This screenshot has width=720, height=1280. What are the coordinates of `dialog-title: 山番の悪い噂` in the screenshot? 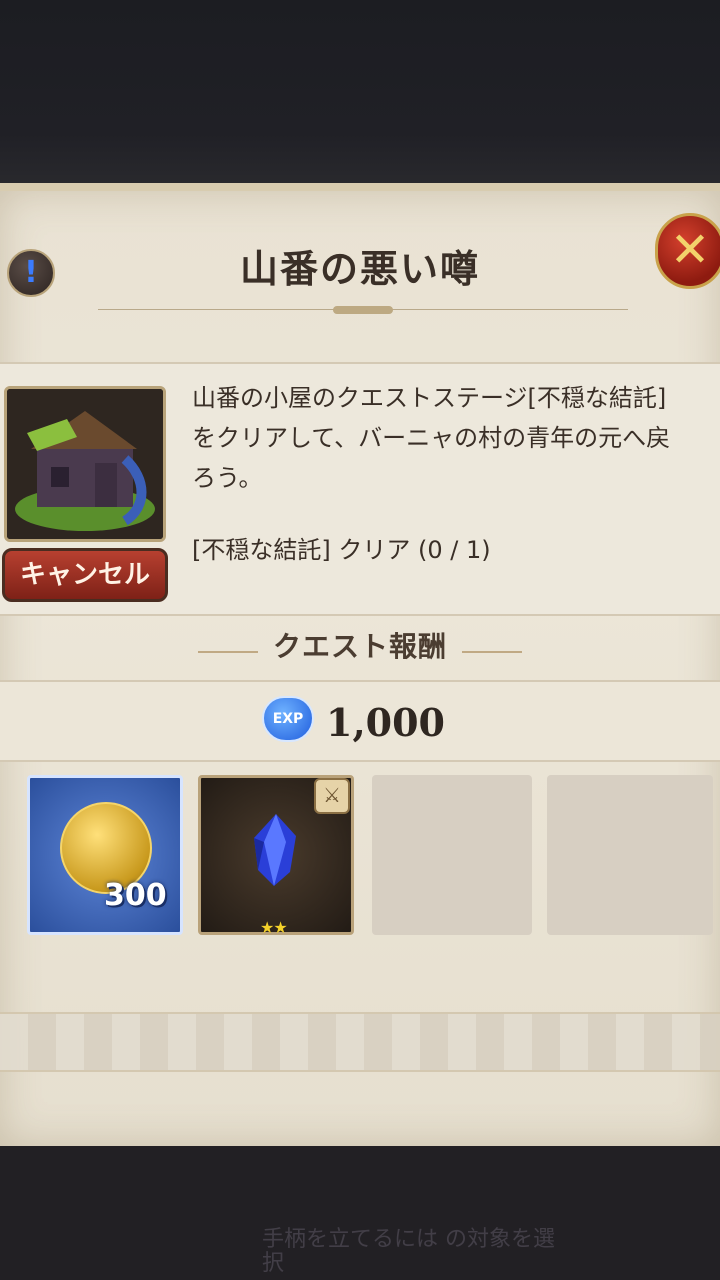 It's located at (359, 269).